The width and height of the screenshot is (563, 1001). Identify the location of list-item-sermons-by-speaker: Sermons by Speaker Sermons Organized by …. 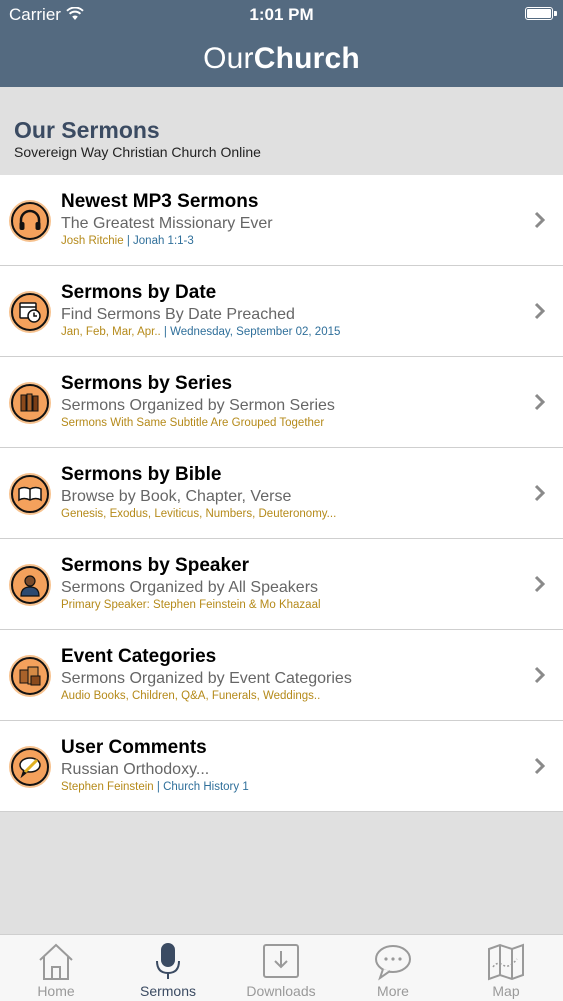
(281, 584).